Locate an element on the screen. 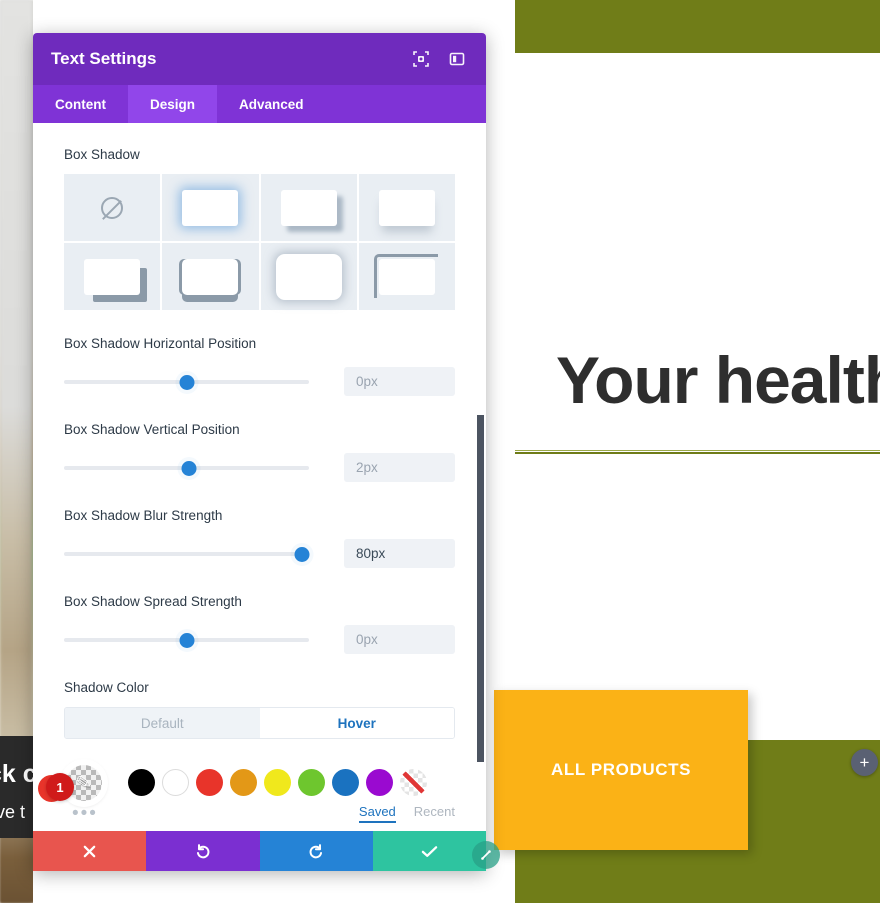 The height and width of the screenshot is (903, 880). color-state-toggle: Default Hover is located at coordinates (259, 723).